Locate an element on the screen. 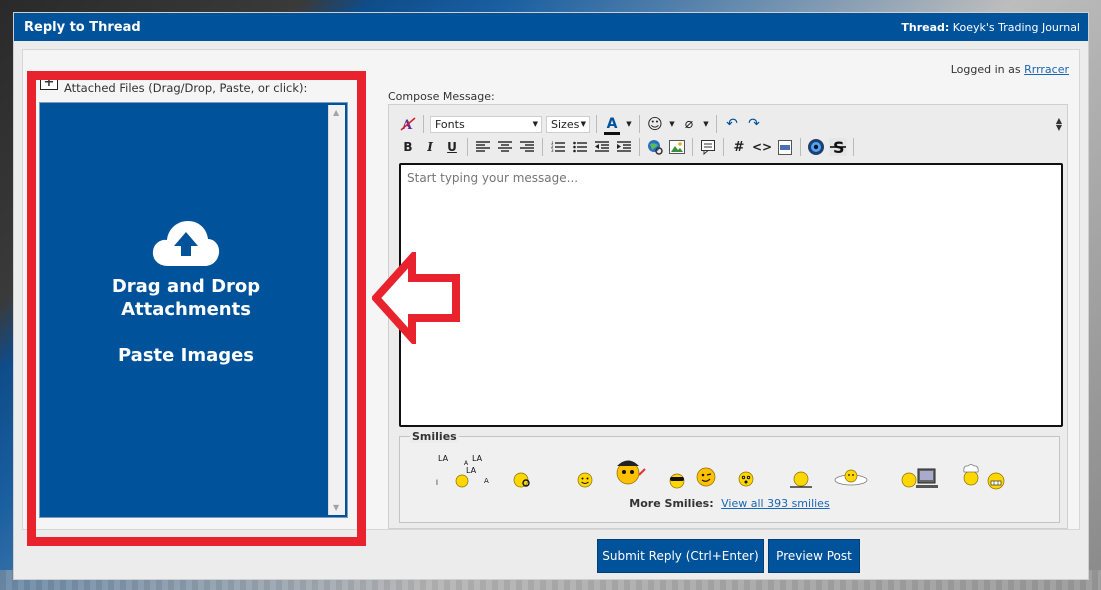  insert-image-icon is located at coordinates (677, 147).